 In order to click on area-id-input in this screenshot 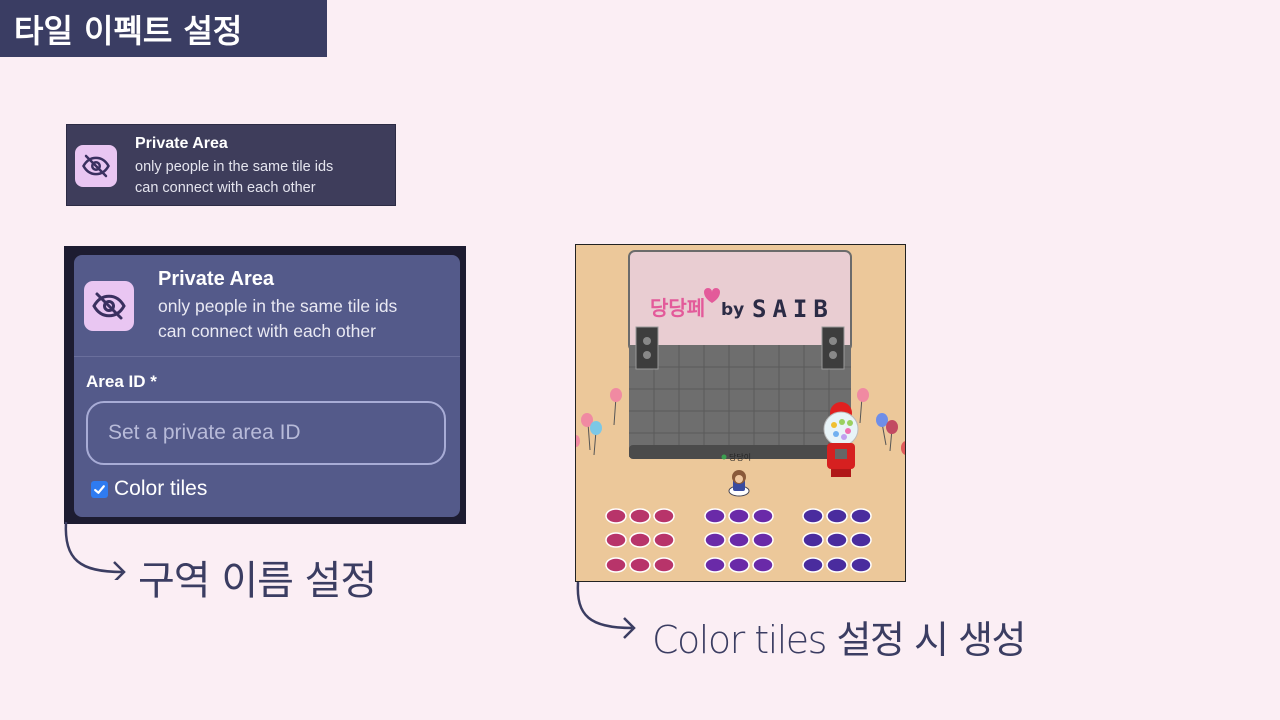, I will do `click(266, 433)`.